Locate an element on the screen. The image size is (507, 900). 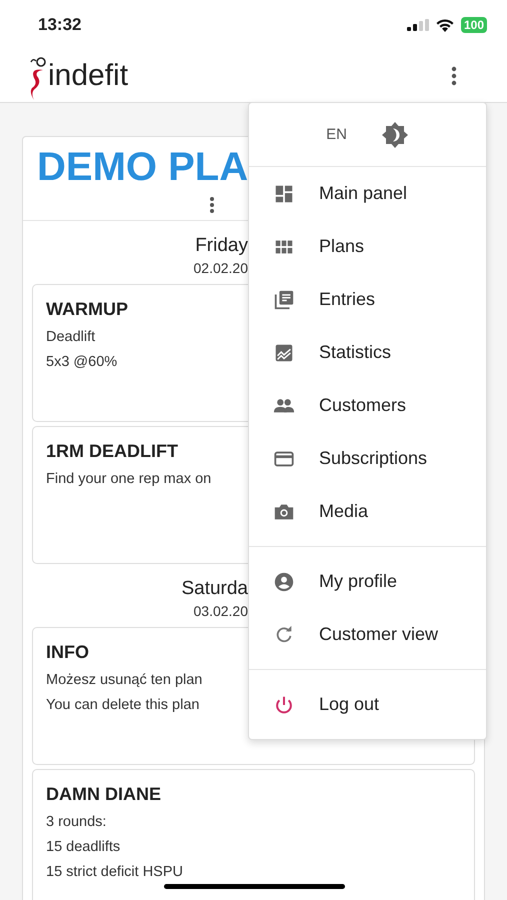
entry-text: 3 rounds: is located at coordinates (76, 822).